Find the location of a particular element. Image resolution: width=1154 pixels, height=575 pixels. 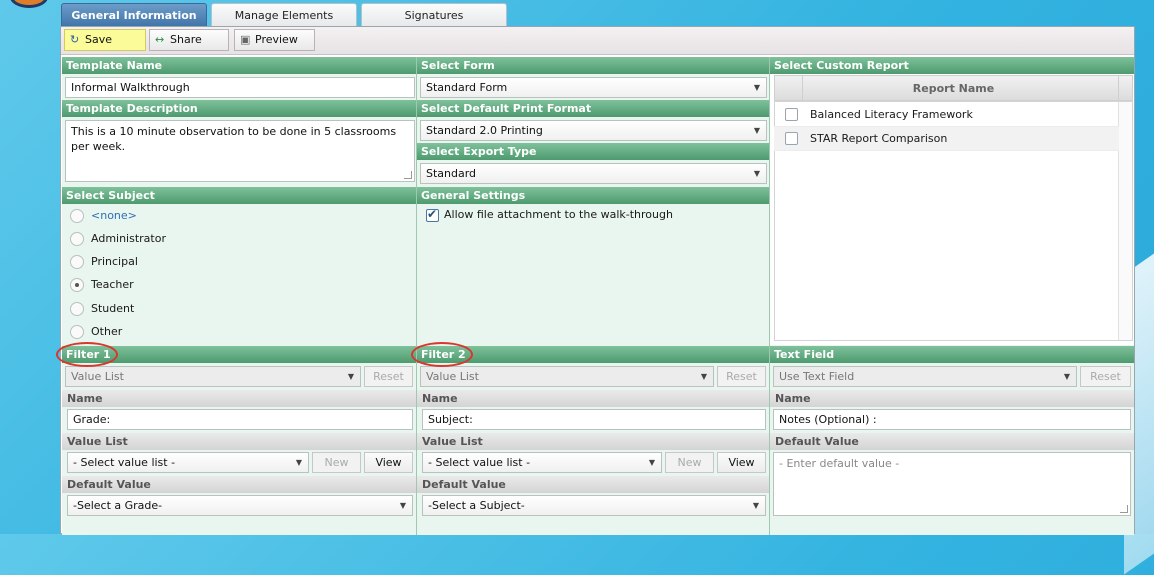

template-name-input: Informal Walkthrough is located at coordinates (240, 87).